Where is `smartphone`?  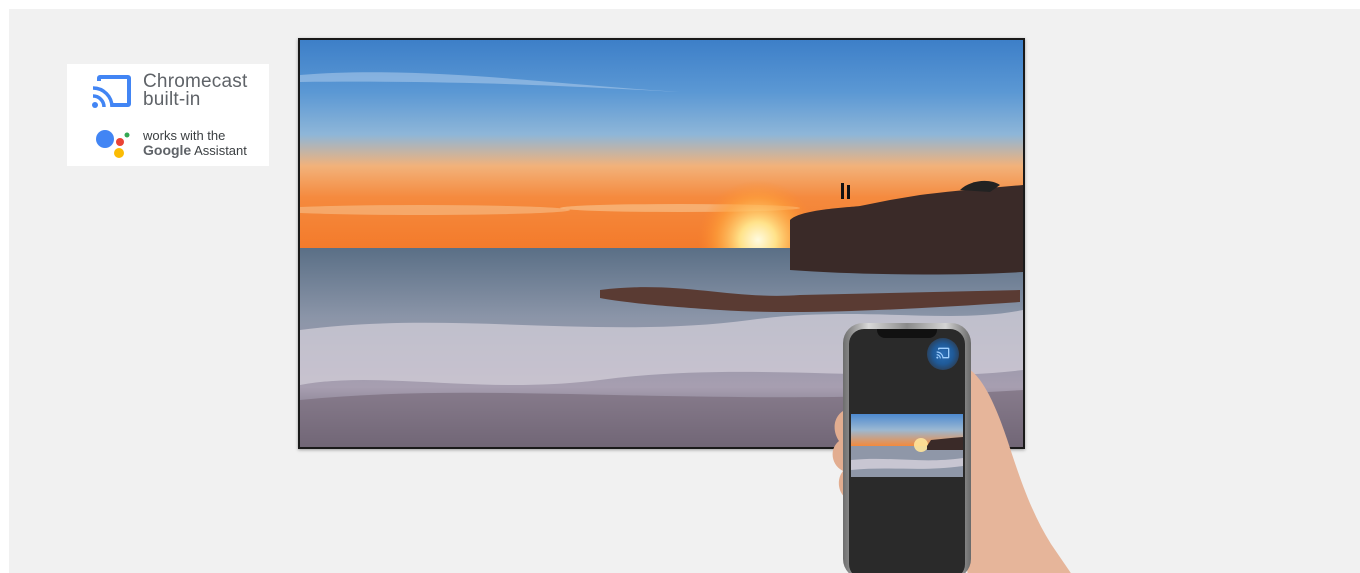 smartphone is located at coordinates (907, 448).